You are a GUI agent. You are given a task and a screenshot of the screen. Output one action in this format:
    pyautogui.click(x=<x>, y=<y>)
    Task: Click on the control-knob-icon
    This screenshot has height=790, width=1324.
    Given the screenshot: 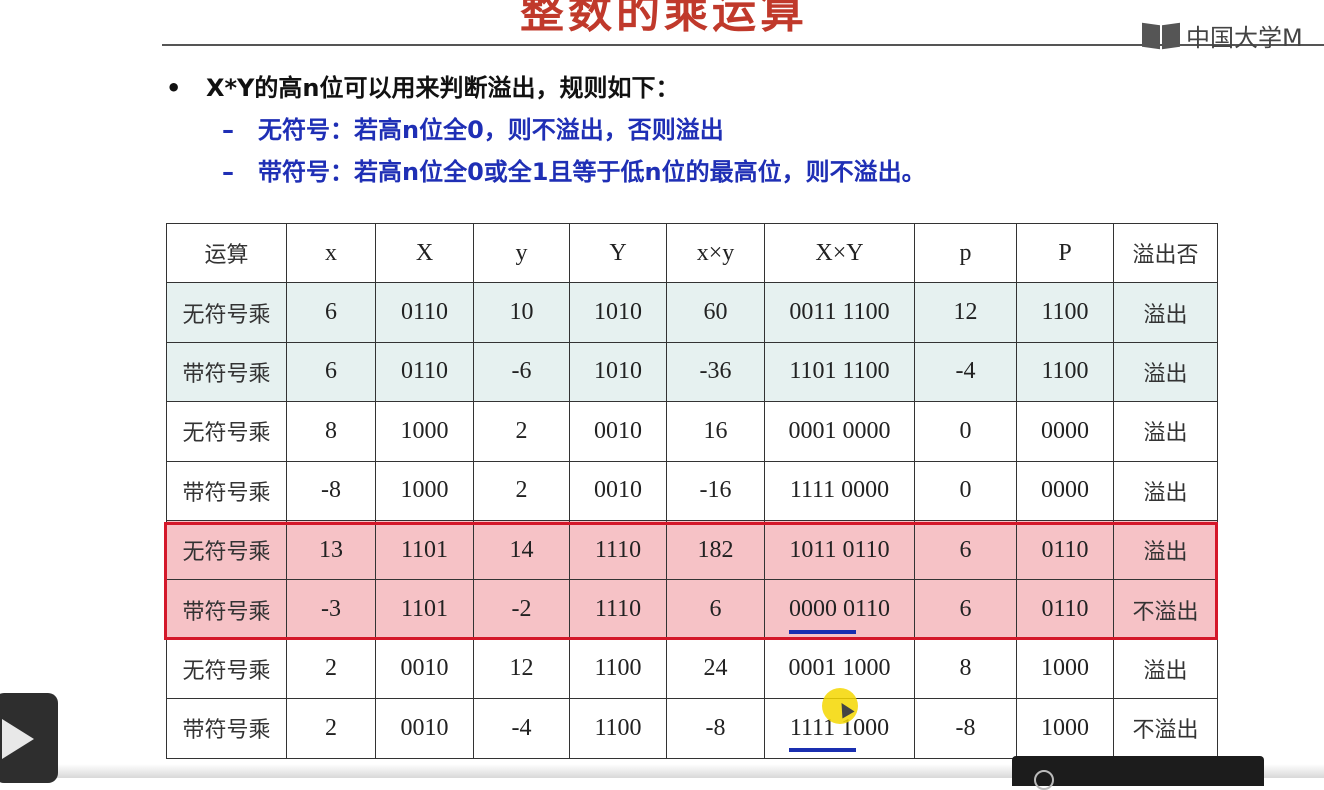 What is the action you would take?
    pyautogui.click(x=1044, y=780)
    